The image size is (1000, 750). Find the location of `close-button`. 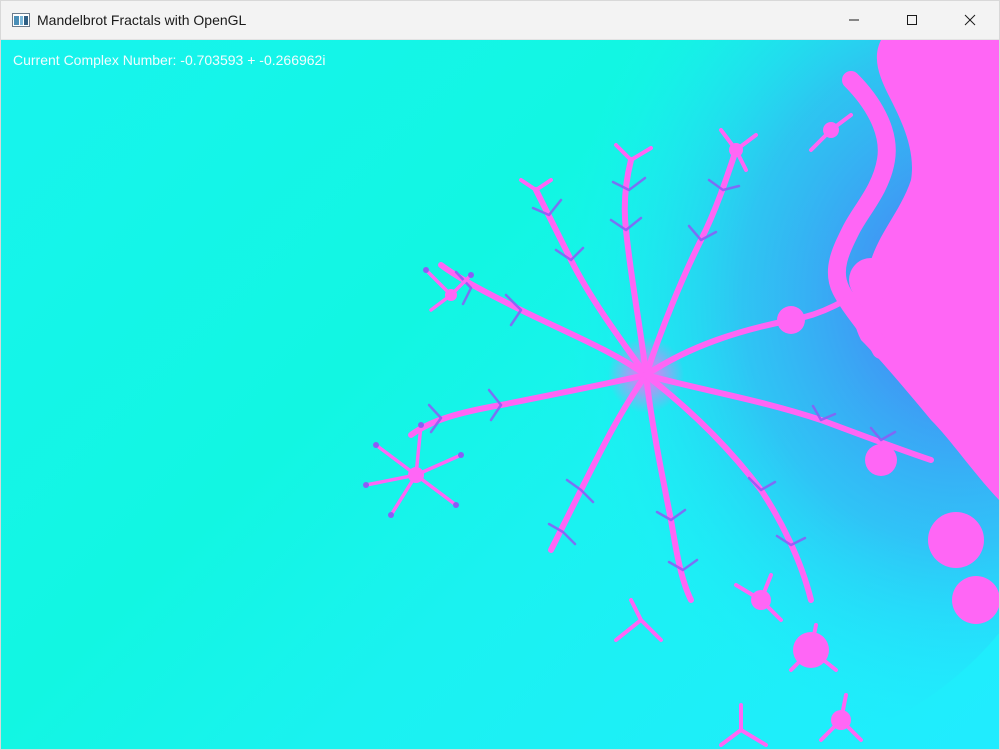

close-button is located at coordinates (970, 20).